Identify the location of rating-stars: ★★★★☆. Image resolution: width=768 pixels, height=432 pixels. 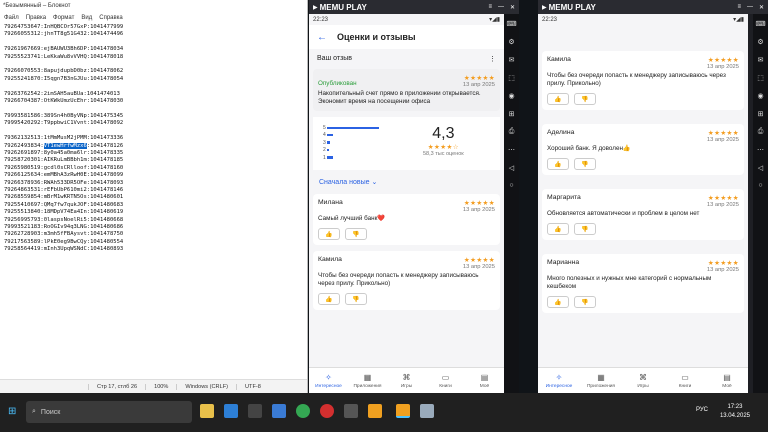
(443, 147).